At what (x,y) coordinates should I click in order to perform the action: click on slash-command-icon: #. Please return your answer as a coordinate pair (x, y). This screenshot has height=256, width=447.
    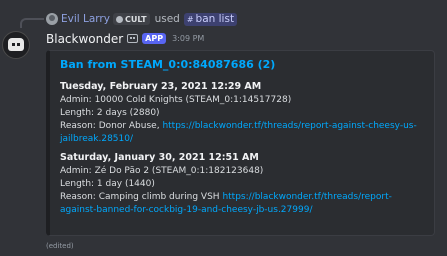
    Looking at the image, I should click on (190, 19).